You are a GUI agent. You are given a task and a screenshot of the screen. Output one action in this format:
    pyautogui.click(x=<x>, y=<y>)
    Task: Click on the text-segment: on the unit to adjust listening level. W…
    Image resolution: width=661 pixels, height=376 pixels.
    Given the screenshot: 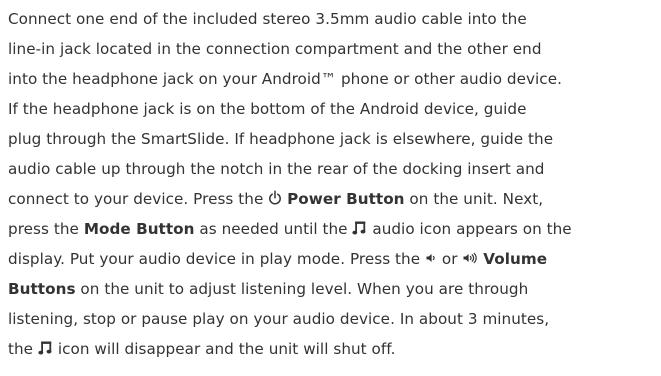 What is the action you would take?
    pyautogui.click(x=302, y=289)
    